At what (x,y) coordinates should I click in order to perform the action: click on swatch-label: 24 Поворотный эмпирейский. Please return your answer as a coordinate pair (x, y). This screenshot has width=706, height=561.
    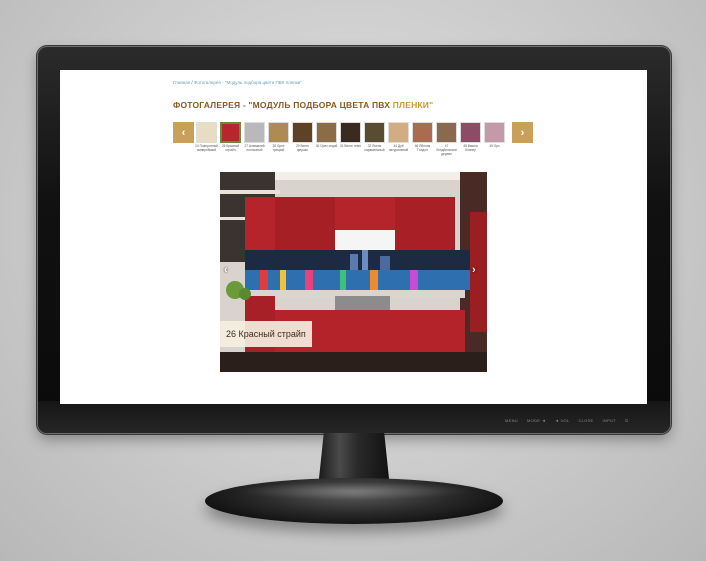
    Looking at the image, I should click on (206, 148).